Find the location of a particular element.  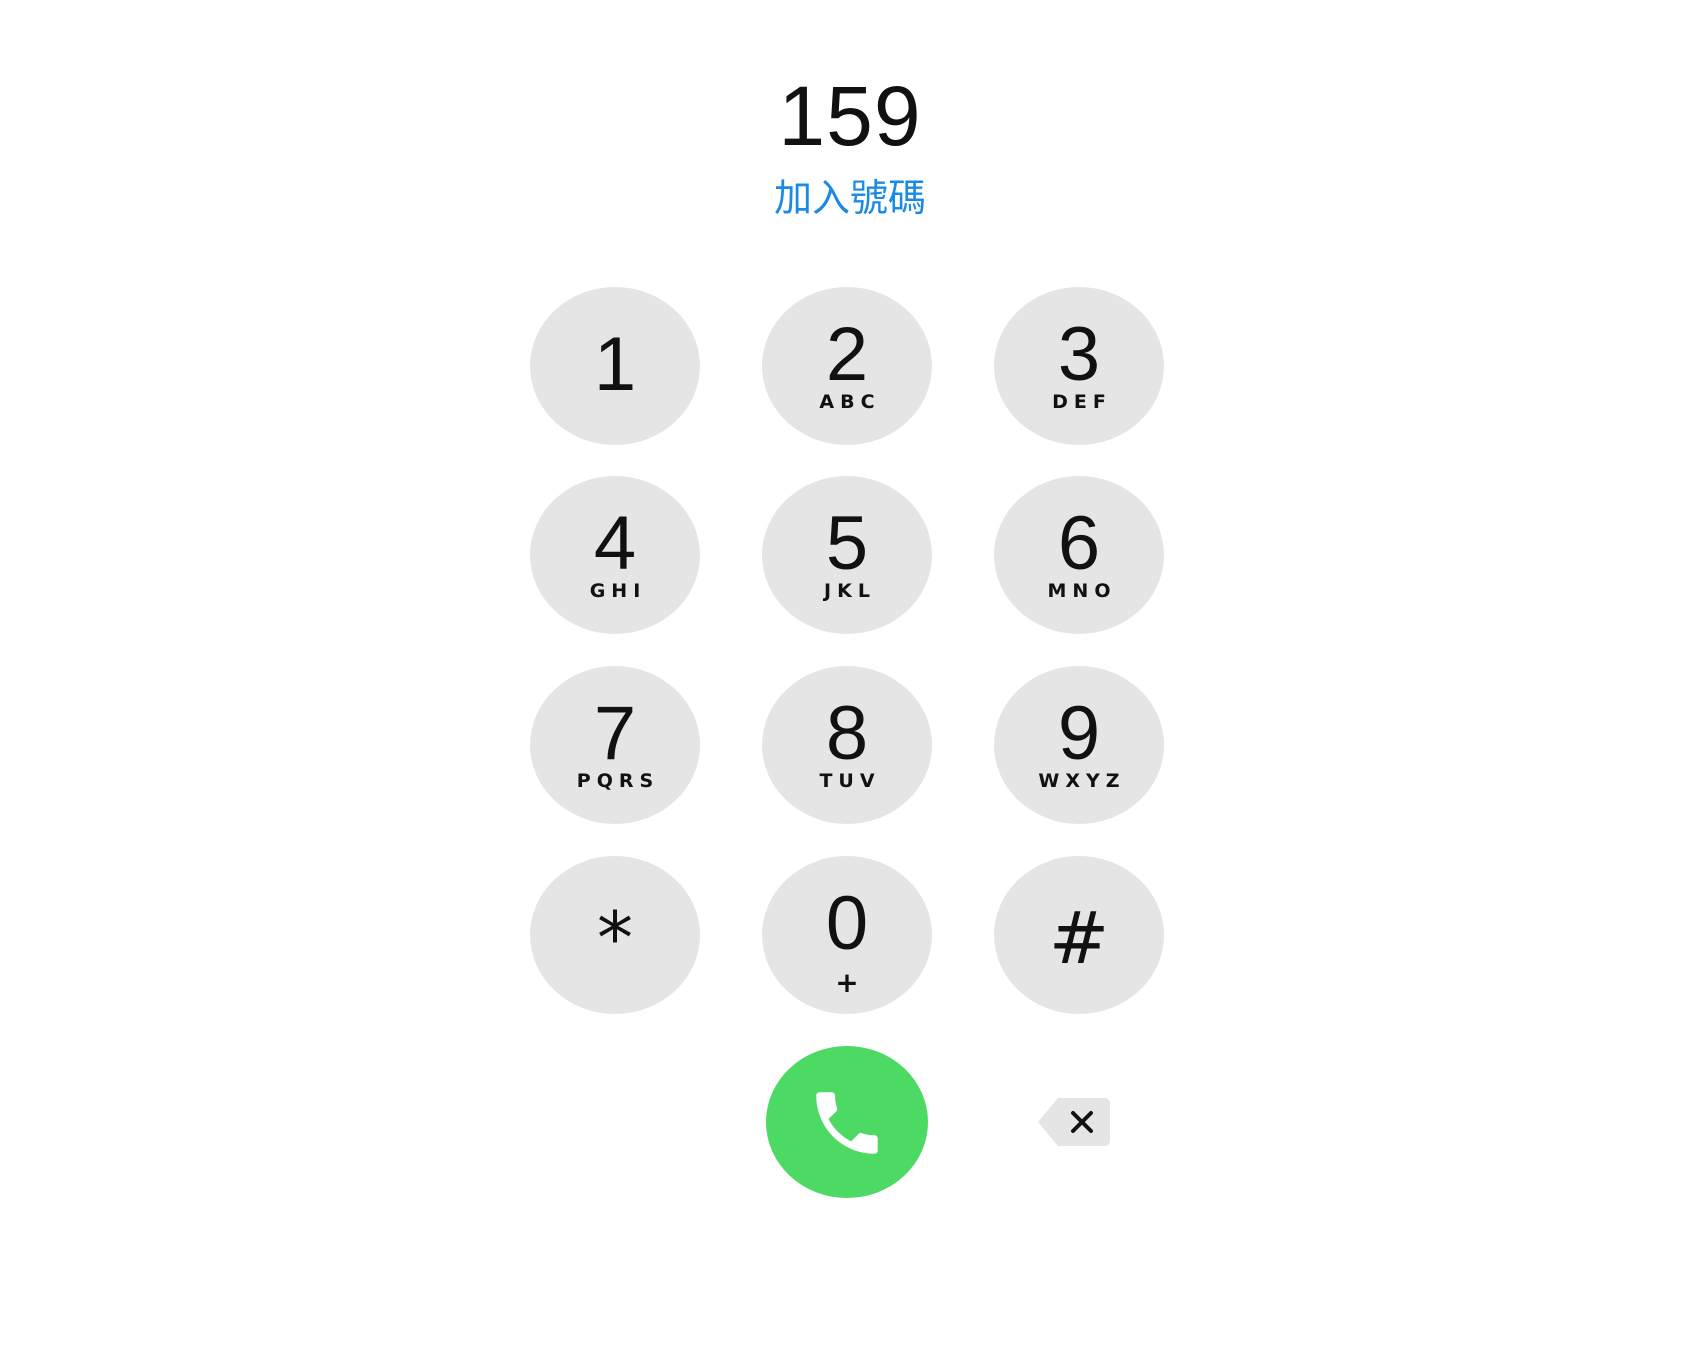

backspace-icon is located at coordinates (1074, 1122).